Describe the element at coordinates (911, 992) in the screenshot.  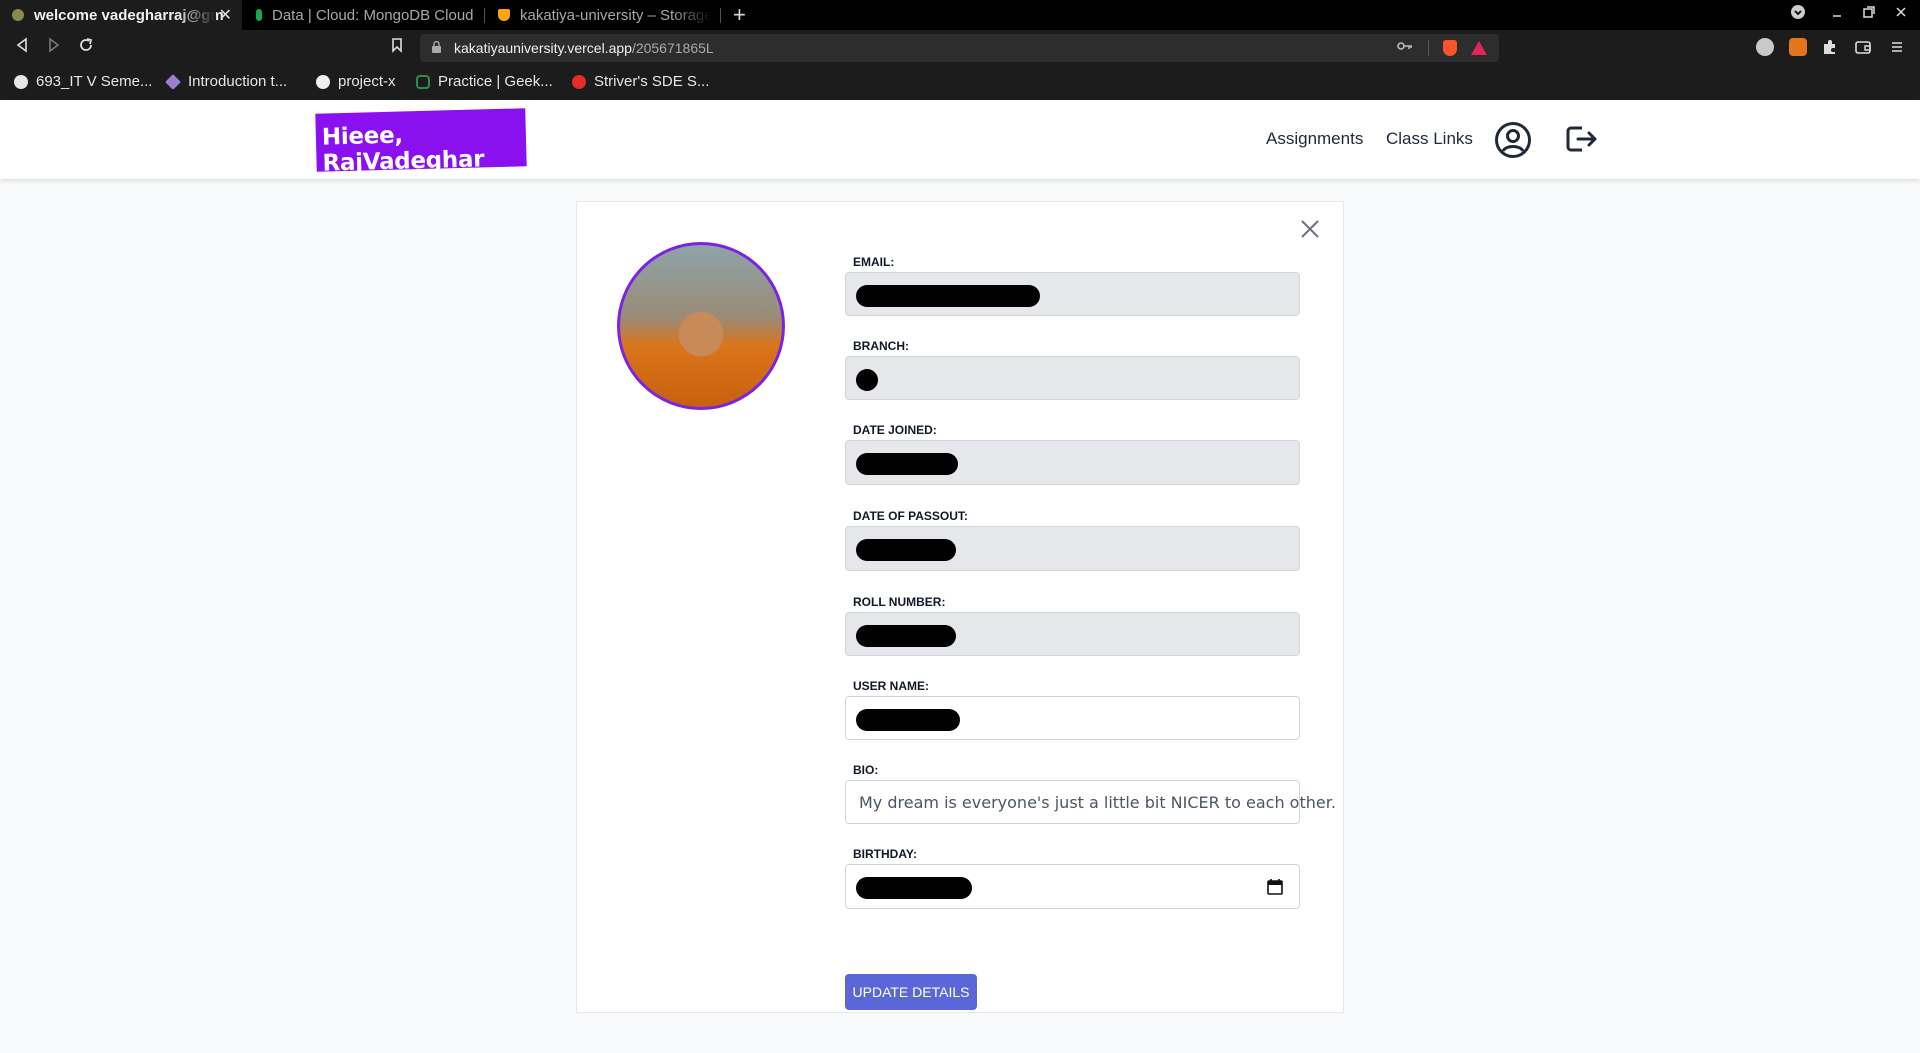
I see `update-details-button: UPDATE DETAILS` at that location.